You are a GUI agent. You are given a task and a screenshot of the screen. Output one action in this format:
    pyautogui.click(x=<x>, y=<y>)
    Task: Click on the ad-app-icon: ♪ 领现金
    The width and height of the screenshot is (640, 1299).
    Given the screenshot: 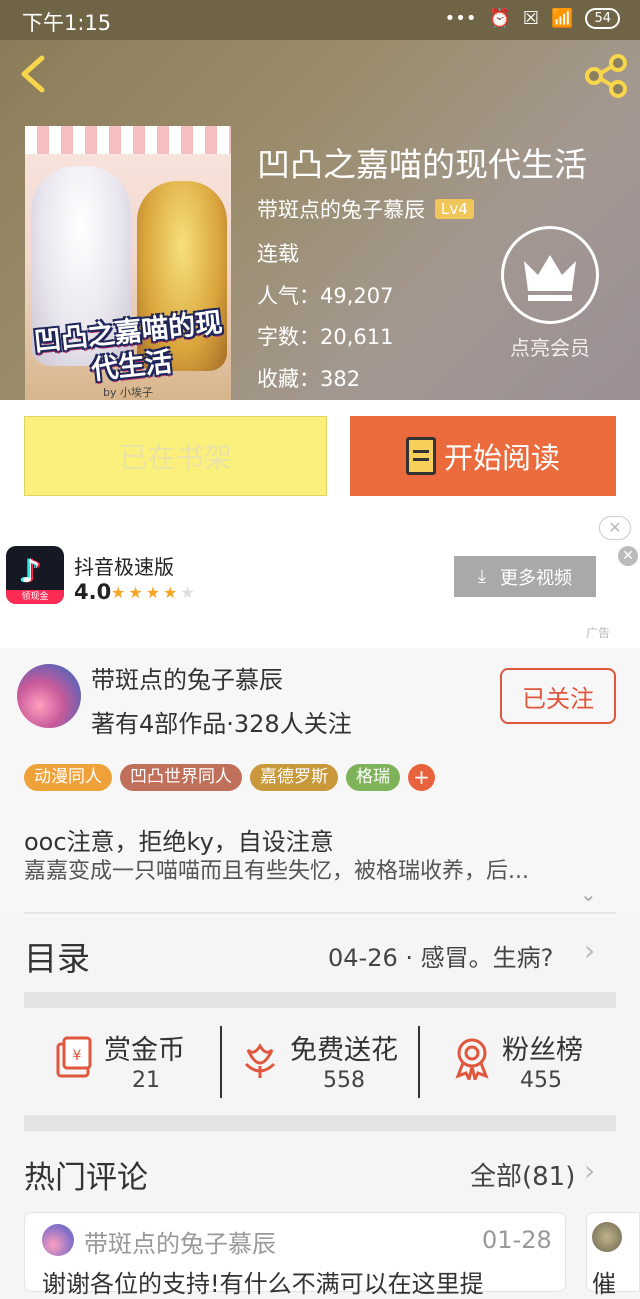 What is the action you would take?
    pyautogui.click(x=35, y=575)
    